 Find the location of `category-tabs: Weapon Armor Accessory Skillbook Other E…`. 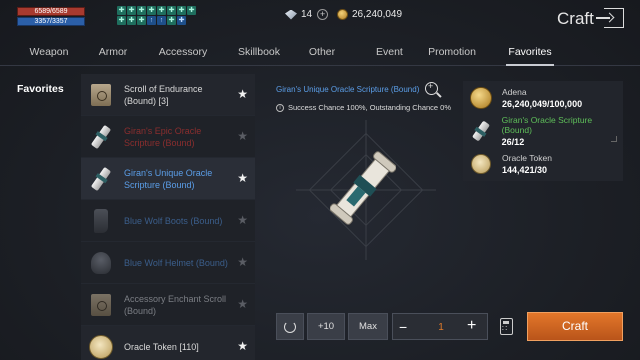

category-tabs: Weapon Armor Accessory Skillbook Other E… is located at coordinates (320, 52).